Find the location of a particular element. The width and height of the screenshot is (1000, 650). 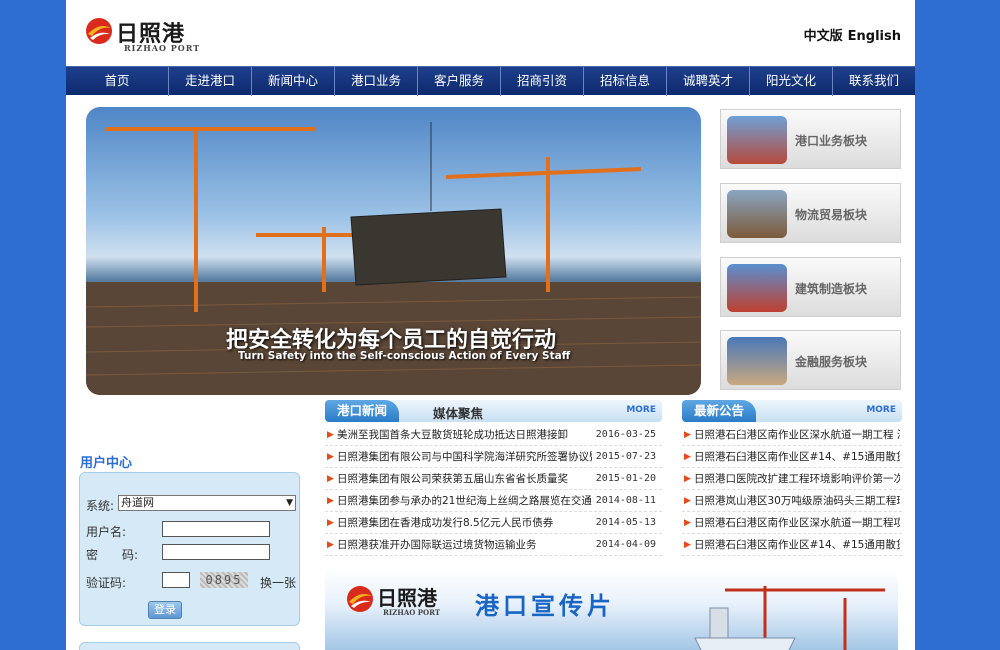

tab-media-focus: 媒体聚焦 is located at coordinates (458, 412).